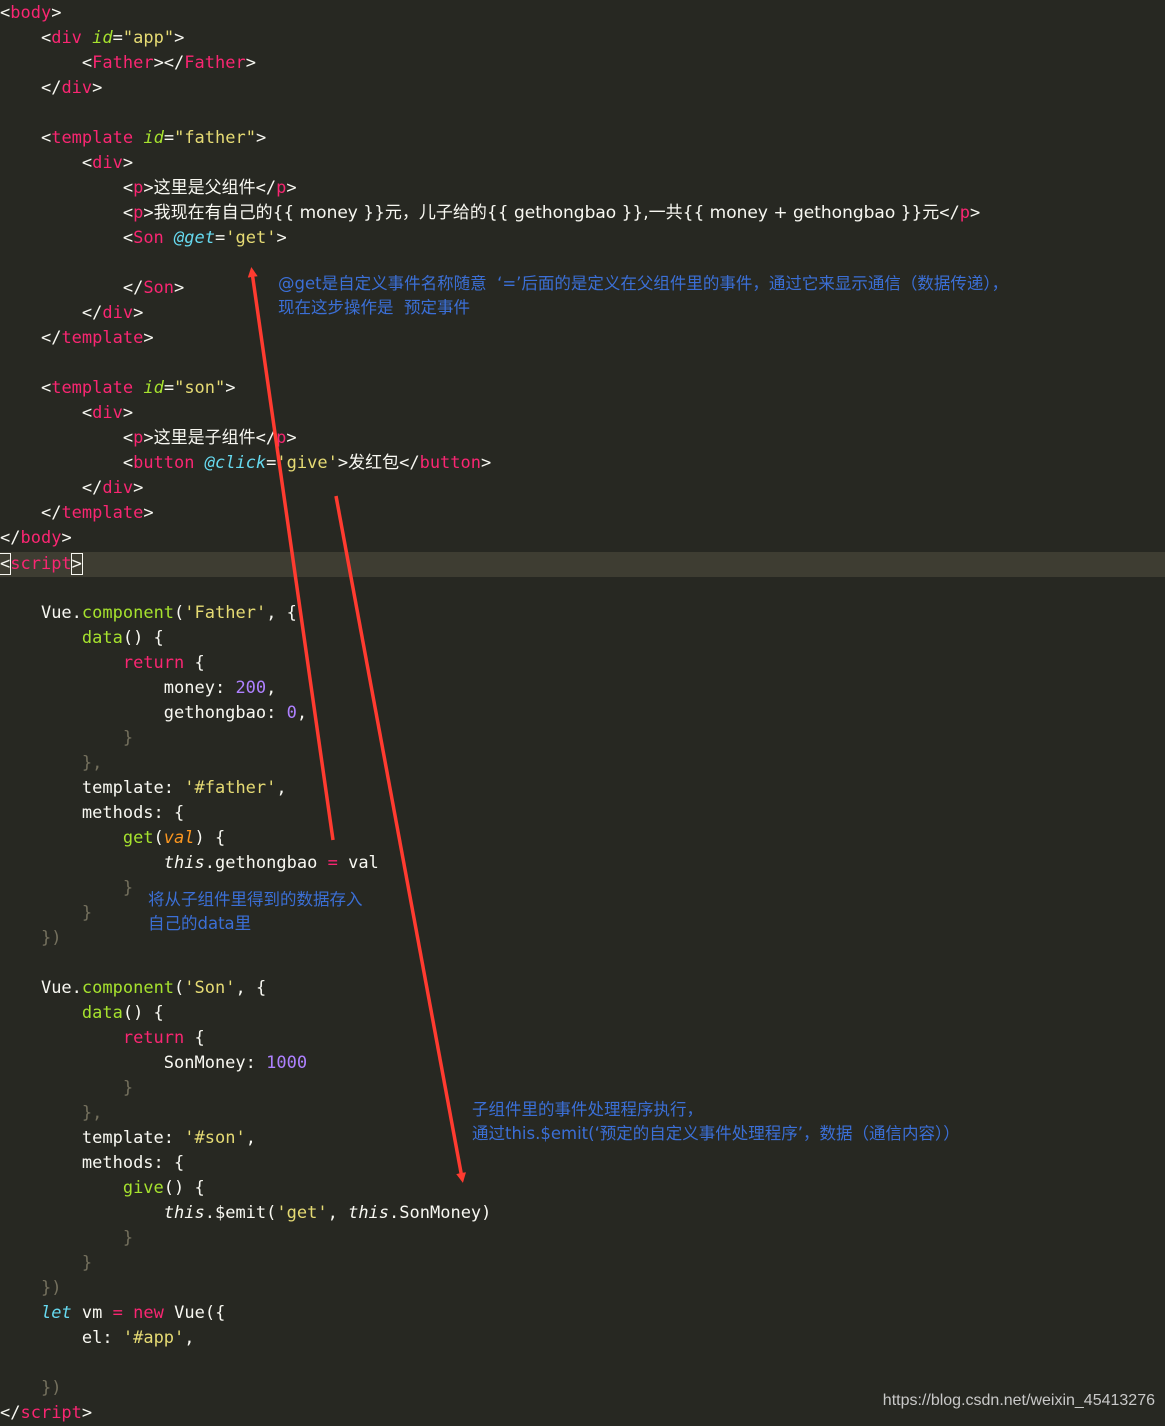 This screenshot has width=1165, height=1426. I want to click on code-line: Vue.component('Father', {, so click(168, 613).